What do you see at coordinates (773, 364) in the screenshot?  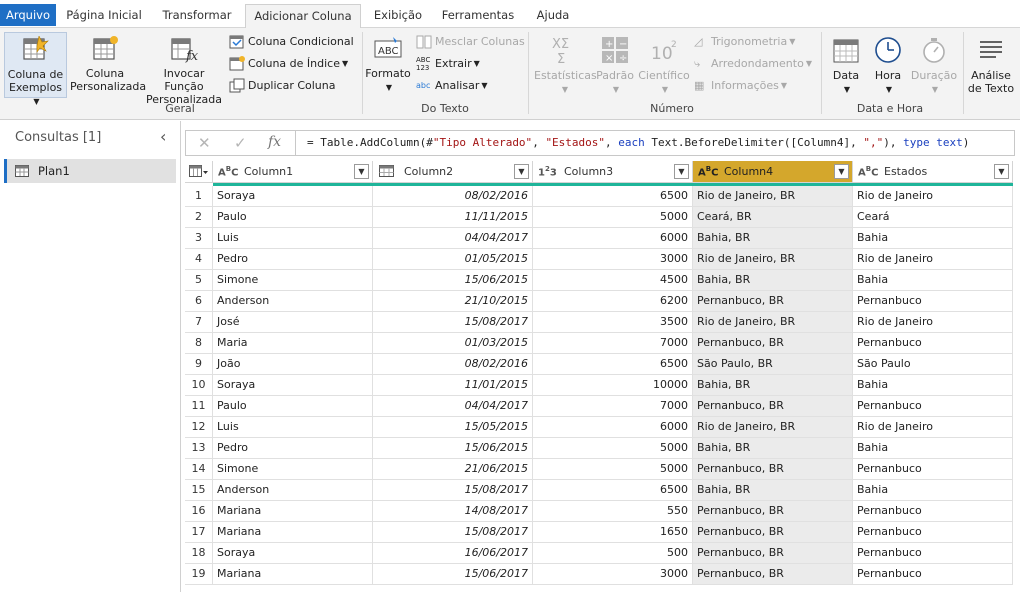 I see `cell-column4: São Paulo, BR` at bounding box center [773, 364].